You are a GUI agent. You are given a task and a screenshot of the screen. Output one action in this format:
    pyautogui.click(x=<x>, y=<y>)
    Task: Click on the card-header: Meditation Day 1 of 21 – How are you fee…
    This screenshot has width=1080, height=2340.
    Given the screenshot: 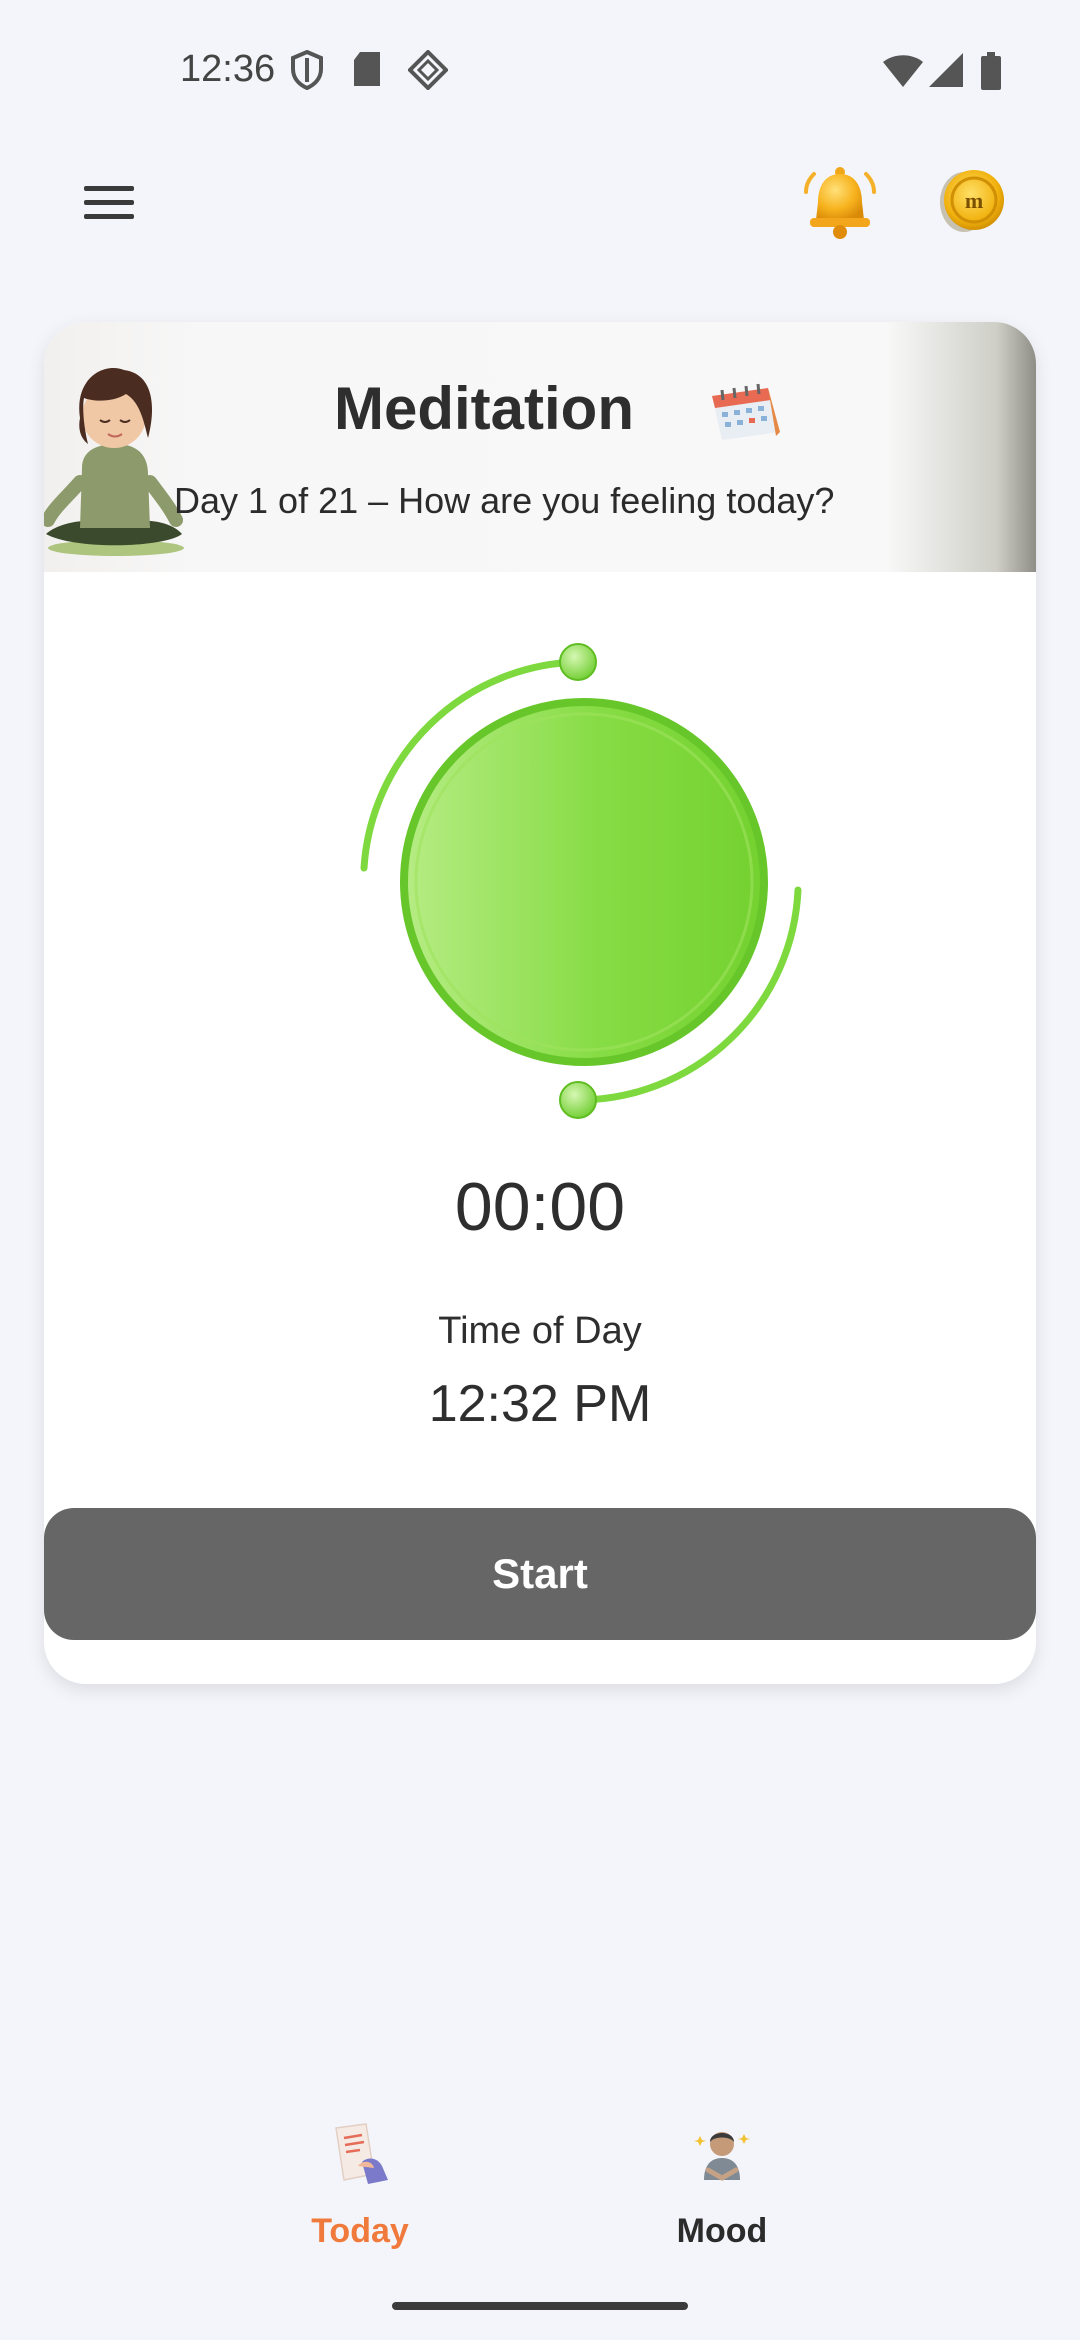 What is the action you would take?
    pyautogui.click(x=540, y=447)
    